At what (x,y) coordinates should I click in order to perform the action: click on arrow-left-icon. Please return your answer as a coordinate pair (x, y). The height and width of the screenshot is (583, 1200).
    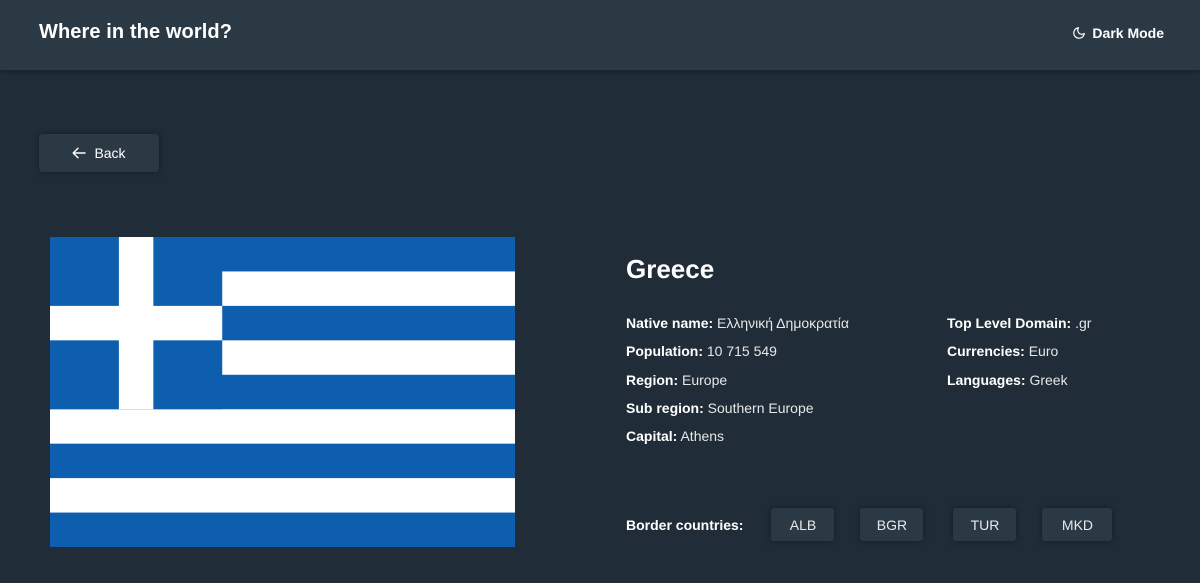
    Looking at the image, I should click on (79, 153).